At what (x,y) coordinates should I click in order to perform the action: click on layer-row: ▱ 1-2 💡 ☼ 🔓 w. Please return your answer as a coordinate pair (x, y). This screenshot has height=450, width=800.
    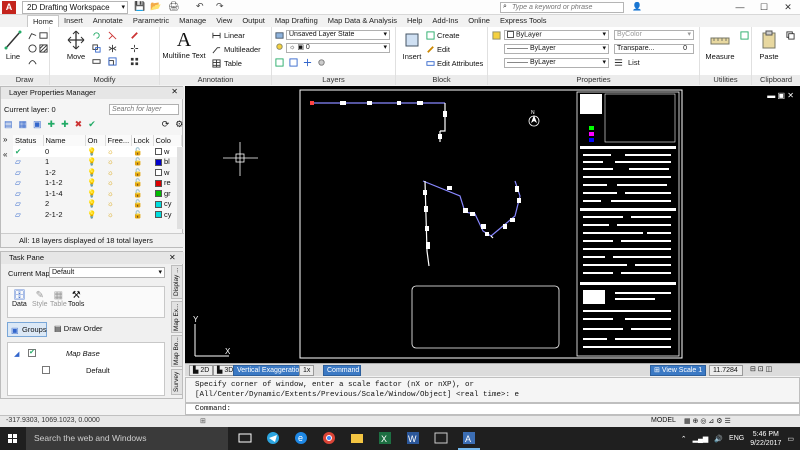
    Looking at the image, I should click on (97, 172).